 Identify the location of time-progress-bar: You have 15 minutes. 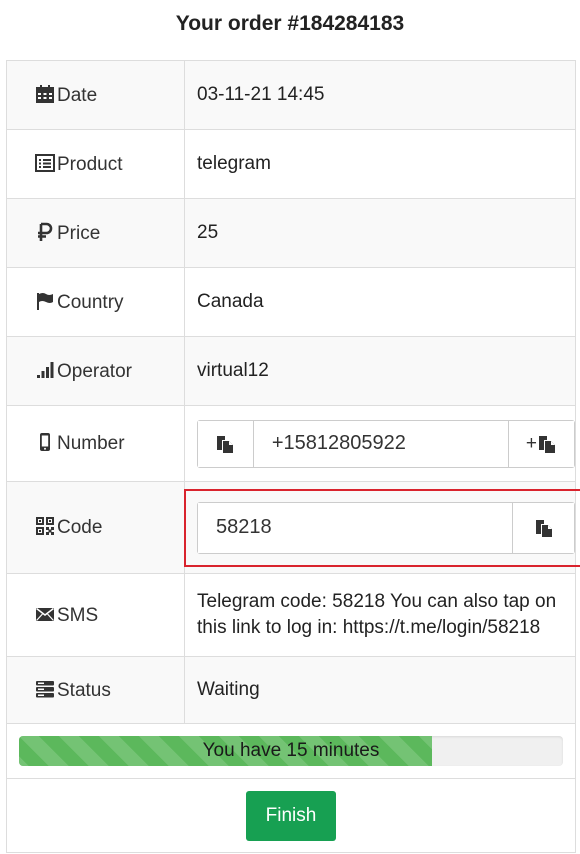
(291, 751).